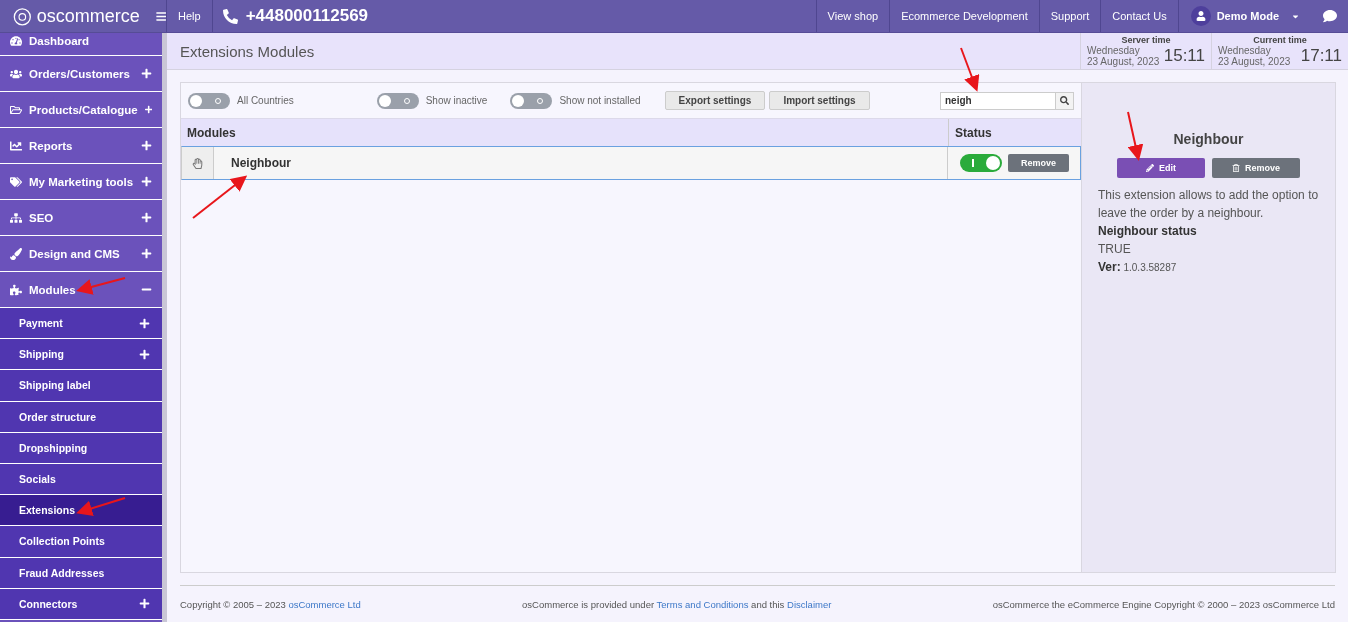  I want to click on clock-label: Current time, so click(1280, 40).